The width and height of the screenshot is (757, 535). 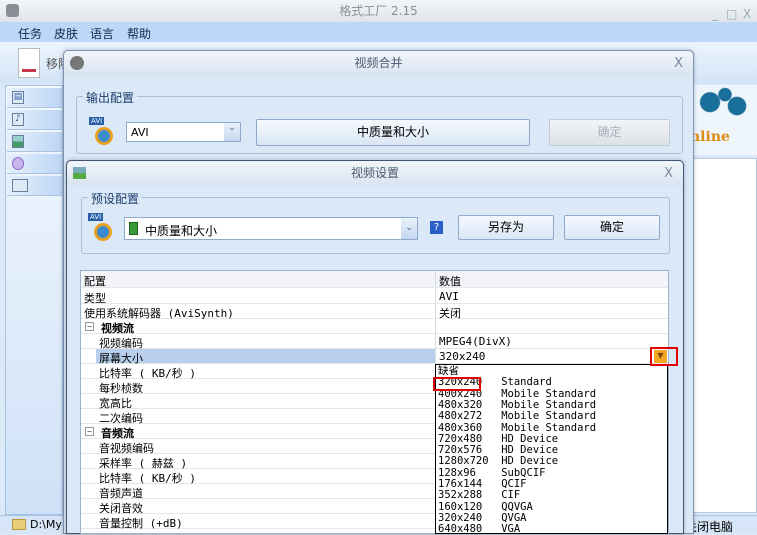 What do you see at coordinates (34, 120) in the screenshot?
I see `sidebar-item-audio: ♪` at bounding box center [34, 120].